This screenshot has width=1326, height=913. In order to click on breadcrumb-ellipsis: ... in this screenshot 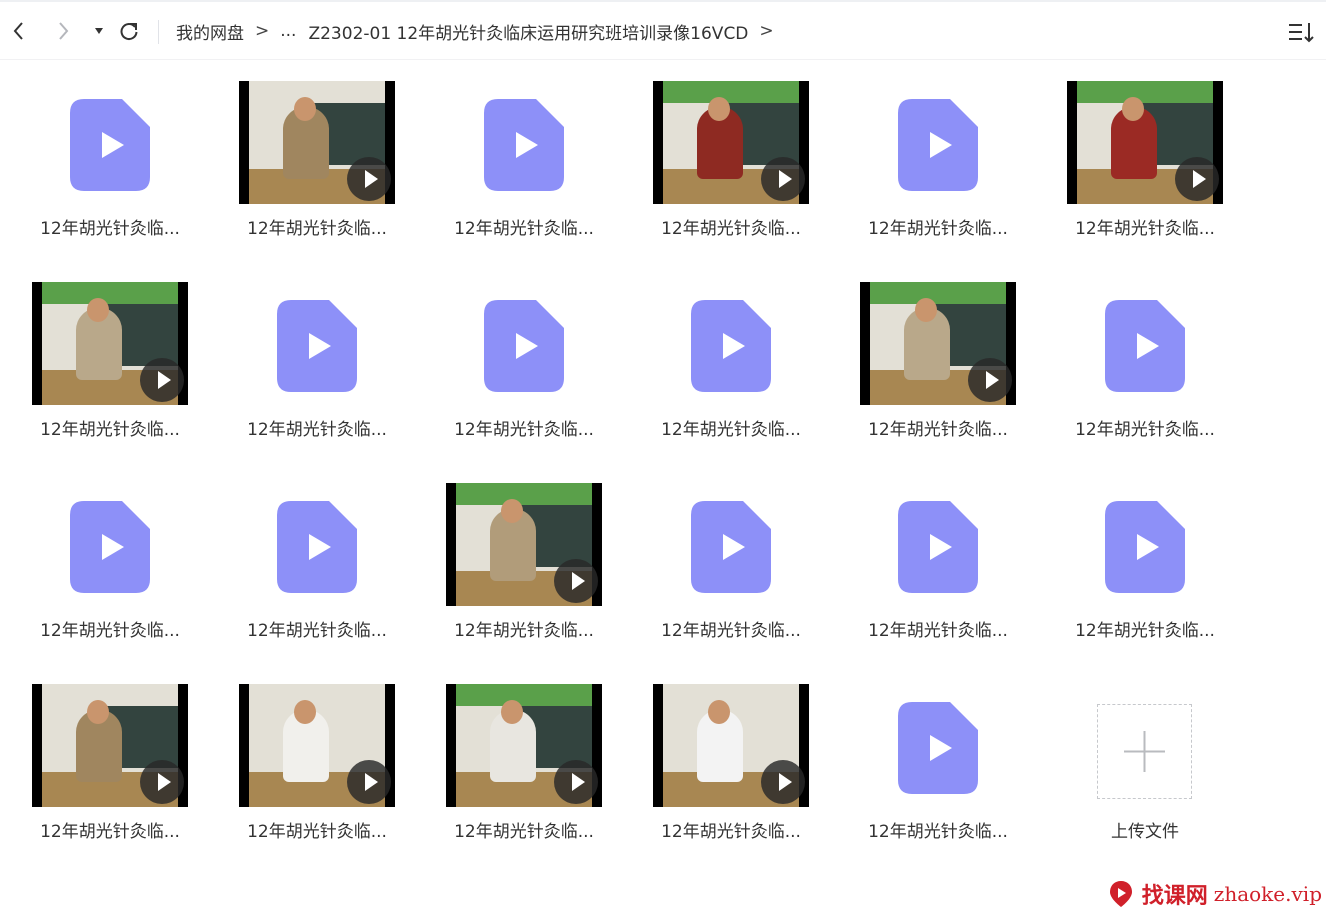, I will do `click(288, 31)`.